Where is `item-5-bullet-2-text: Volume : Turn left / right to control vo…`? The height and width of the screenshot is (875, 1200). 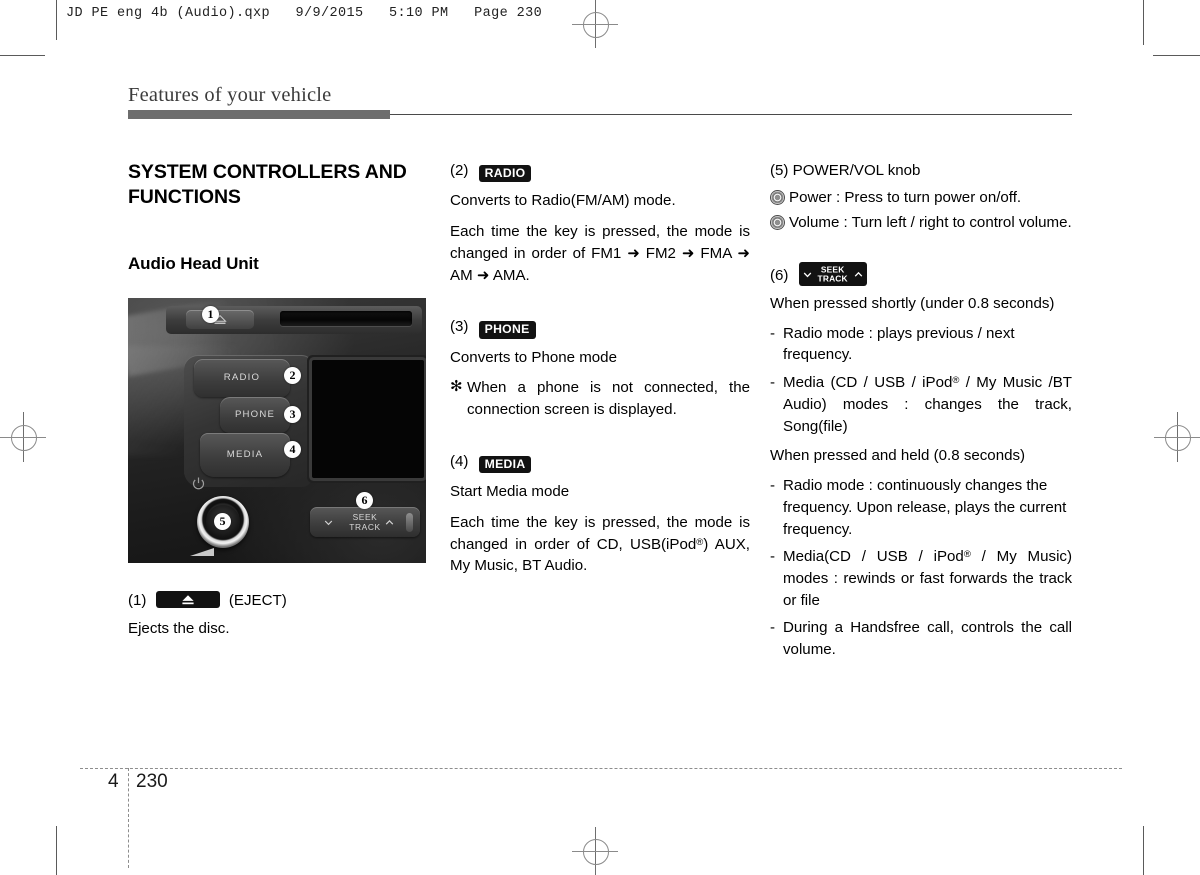
item-5-bullet-2-text: Volume : Turn left / right to control vo… is located at coordinates (930, 223).